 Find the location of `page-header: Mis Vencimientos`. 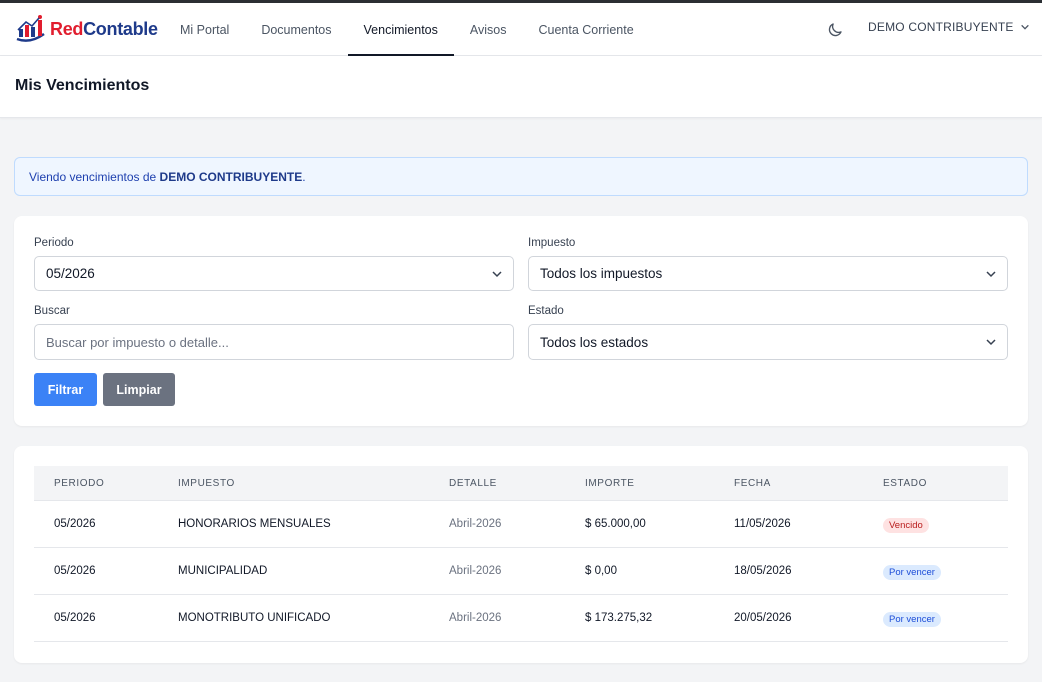

page-header: Mis Vencimientos is located at coordinates (521, 87).